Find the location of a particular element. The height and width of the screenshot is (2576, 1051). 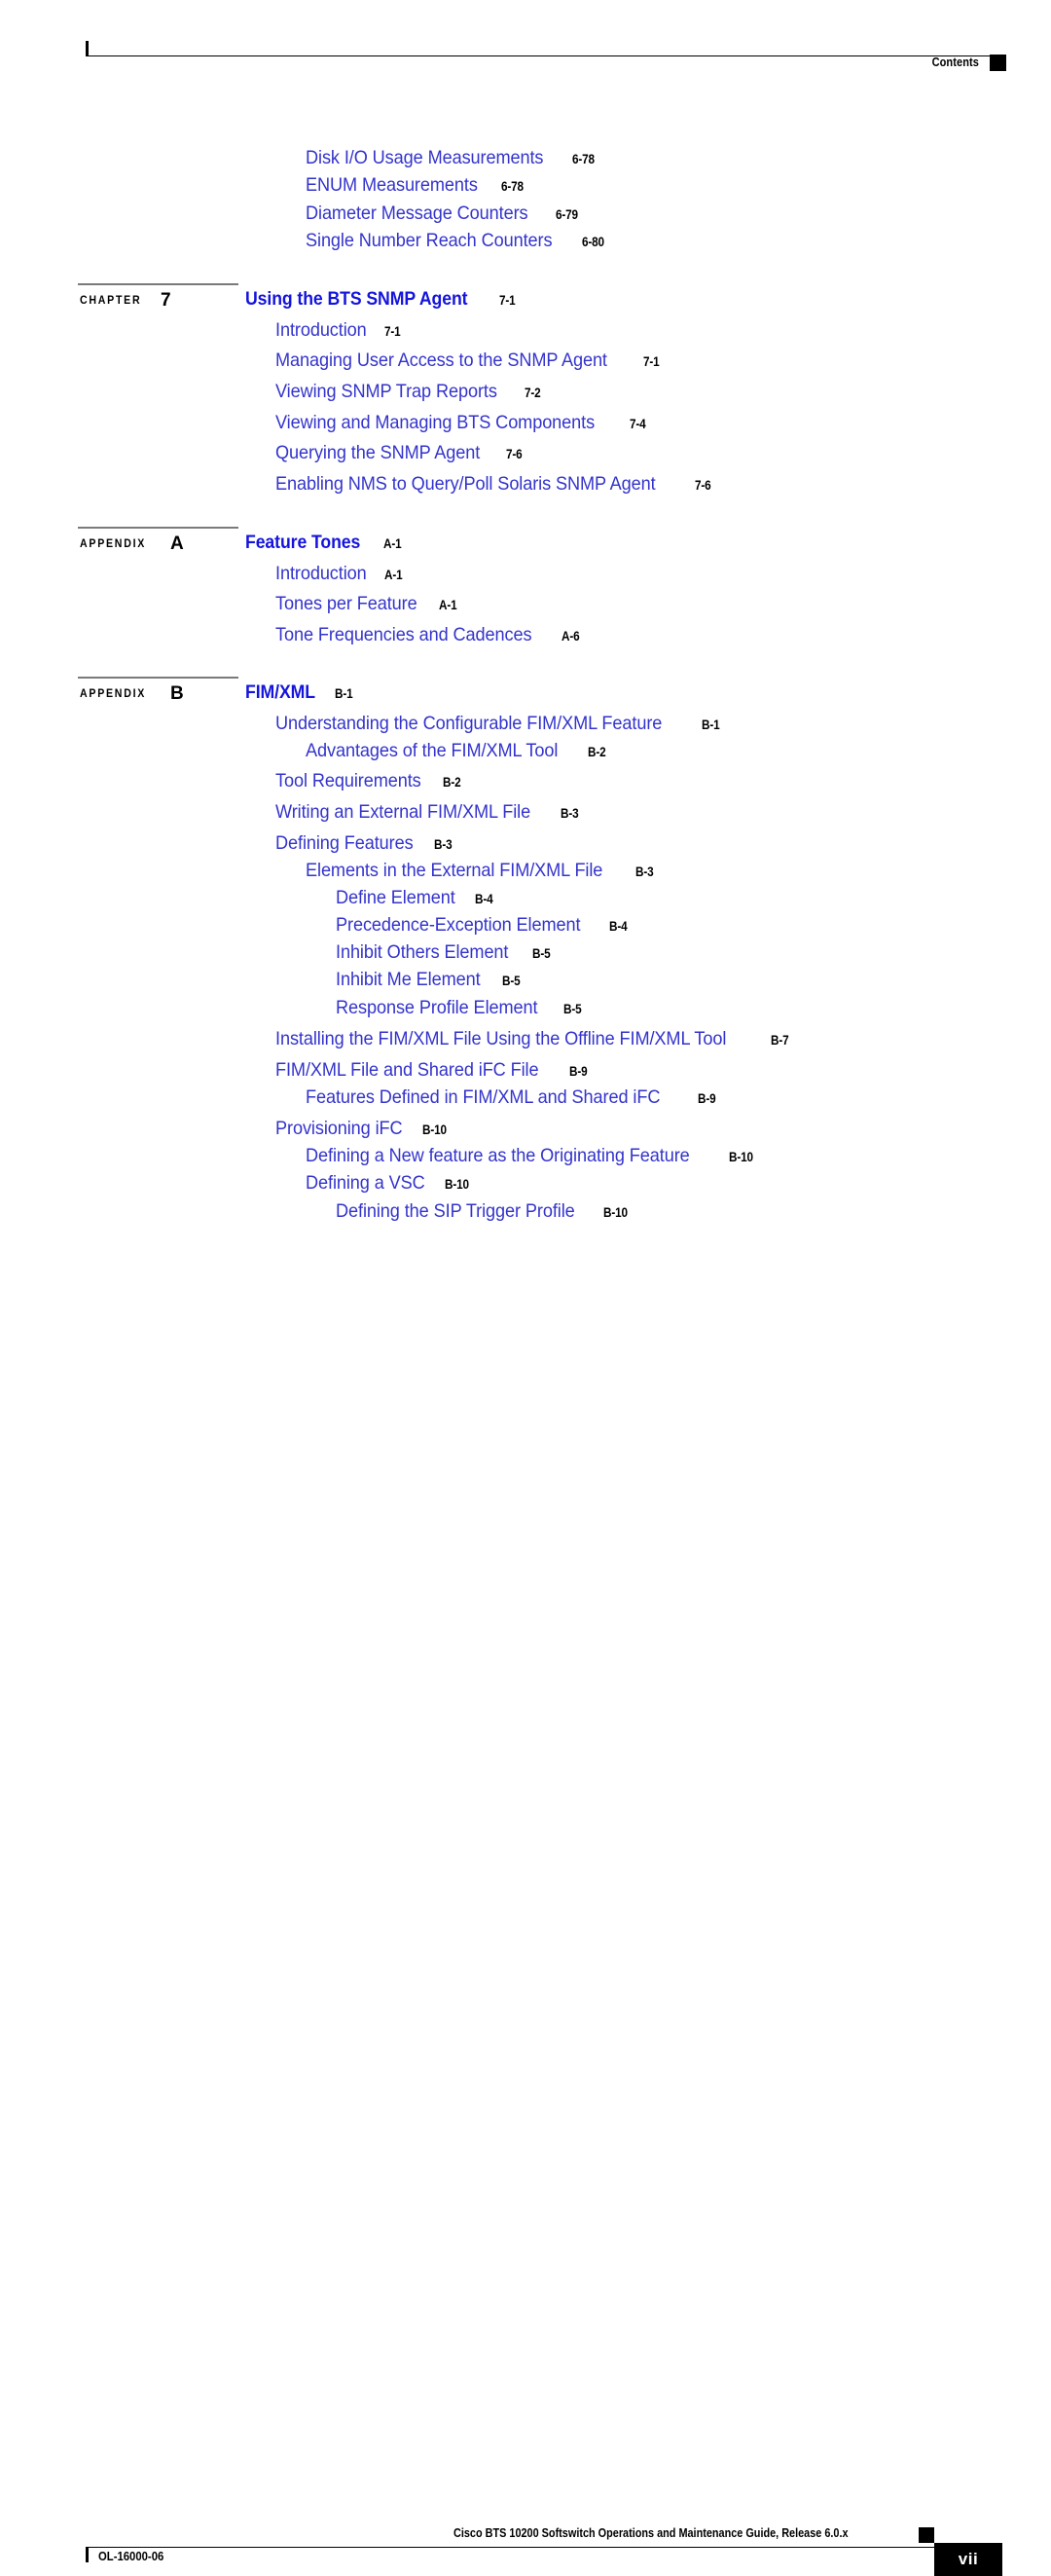

toc-entry-row: Inhibit Me Element B-5 is located at coordinates (430, 980).